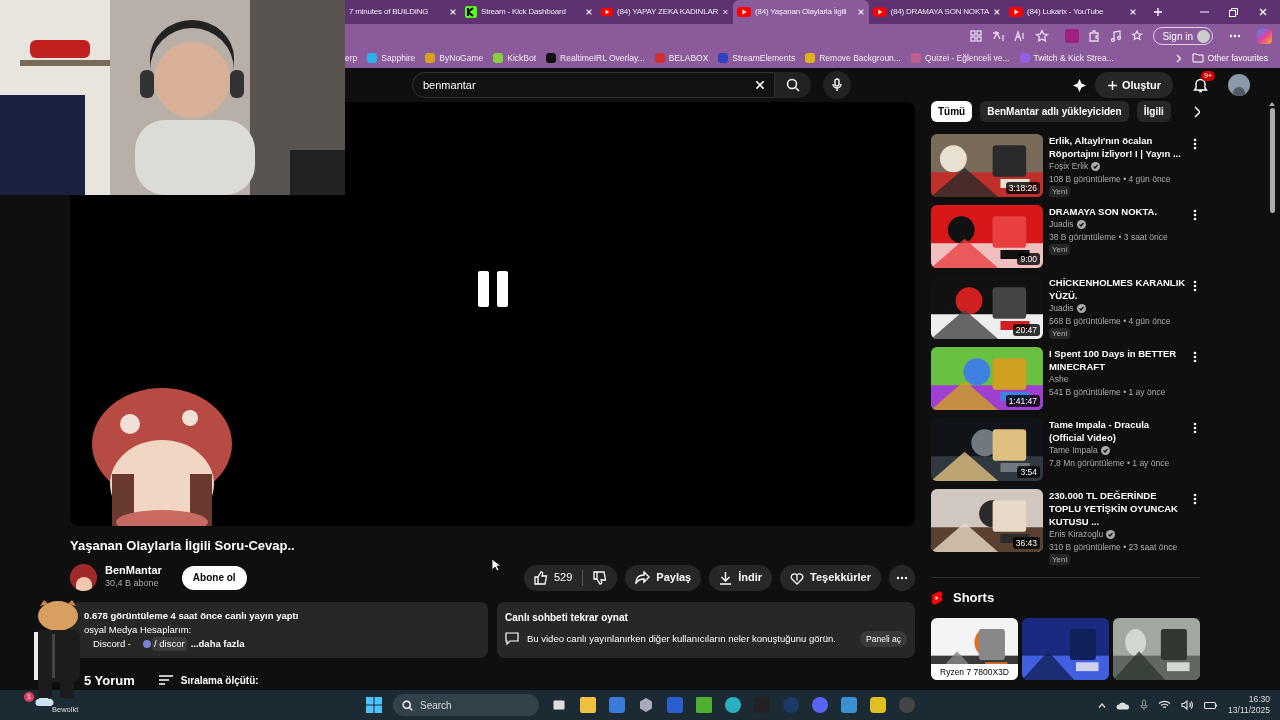 The image size is (1280, 720). Describe the element at coordinates (976, 36) in the screenshot. I see `grid-icon` at that location.